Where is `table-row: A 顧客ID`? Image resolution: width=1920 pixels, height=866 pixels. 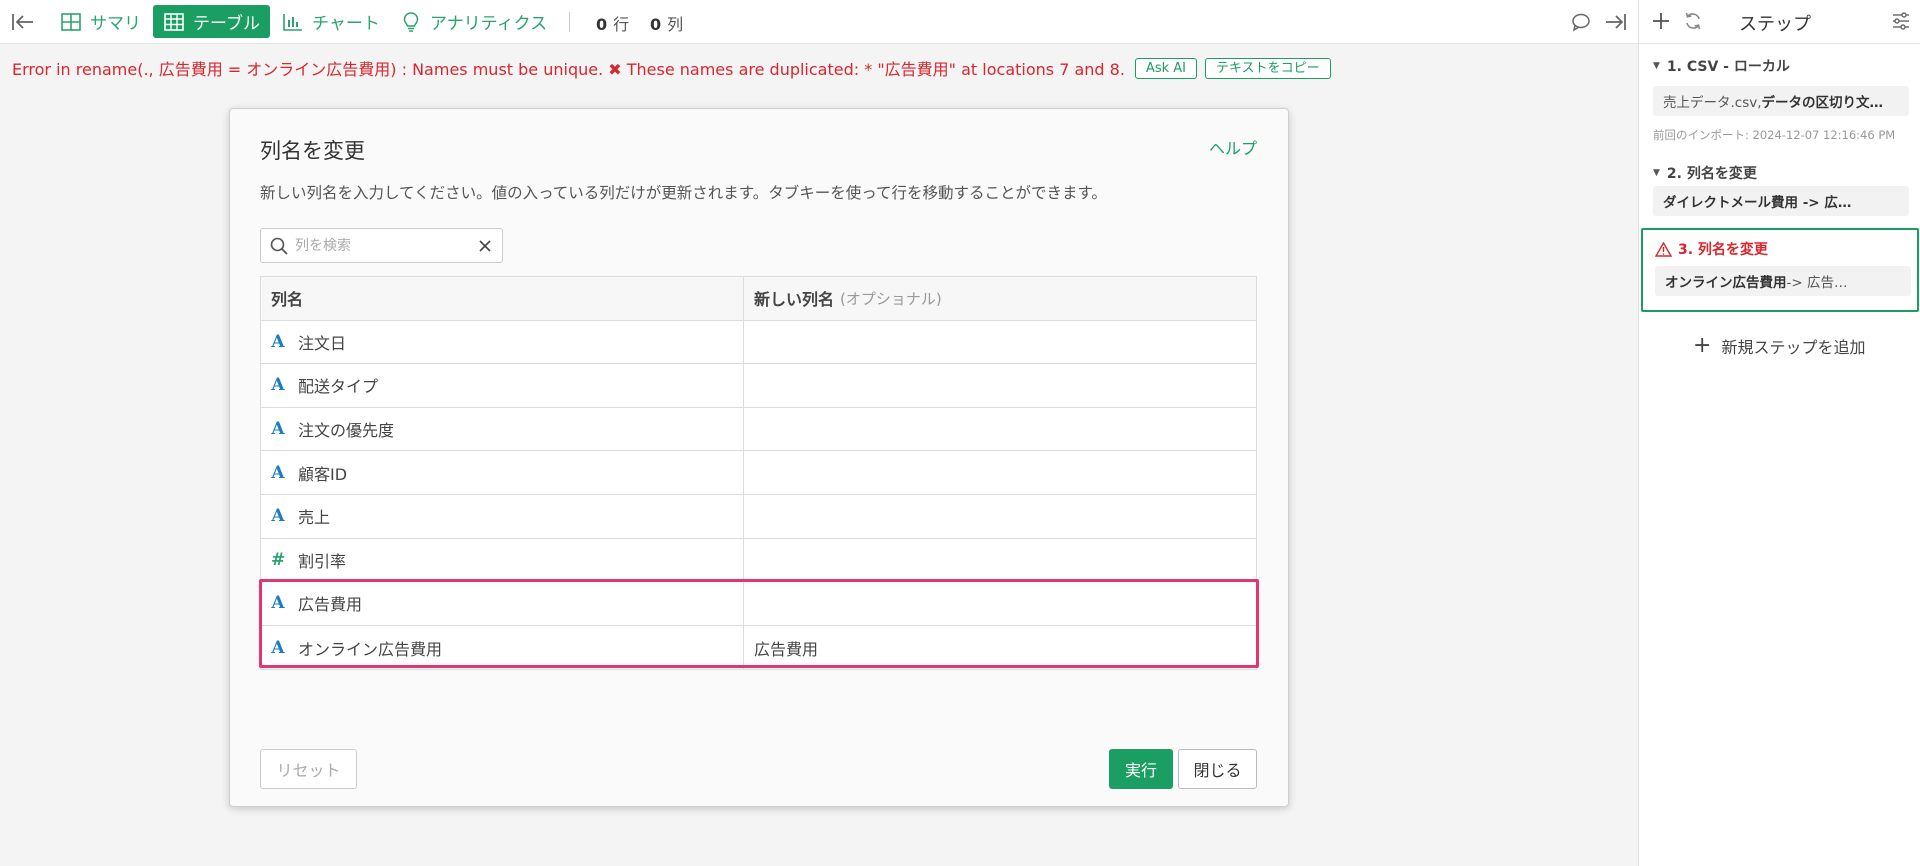
table-row: A 顧客ID is located at coordinates (758, 473).